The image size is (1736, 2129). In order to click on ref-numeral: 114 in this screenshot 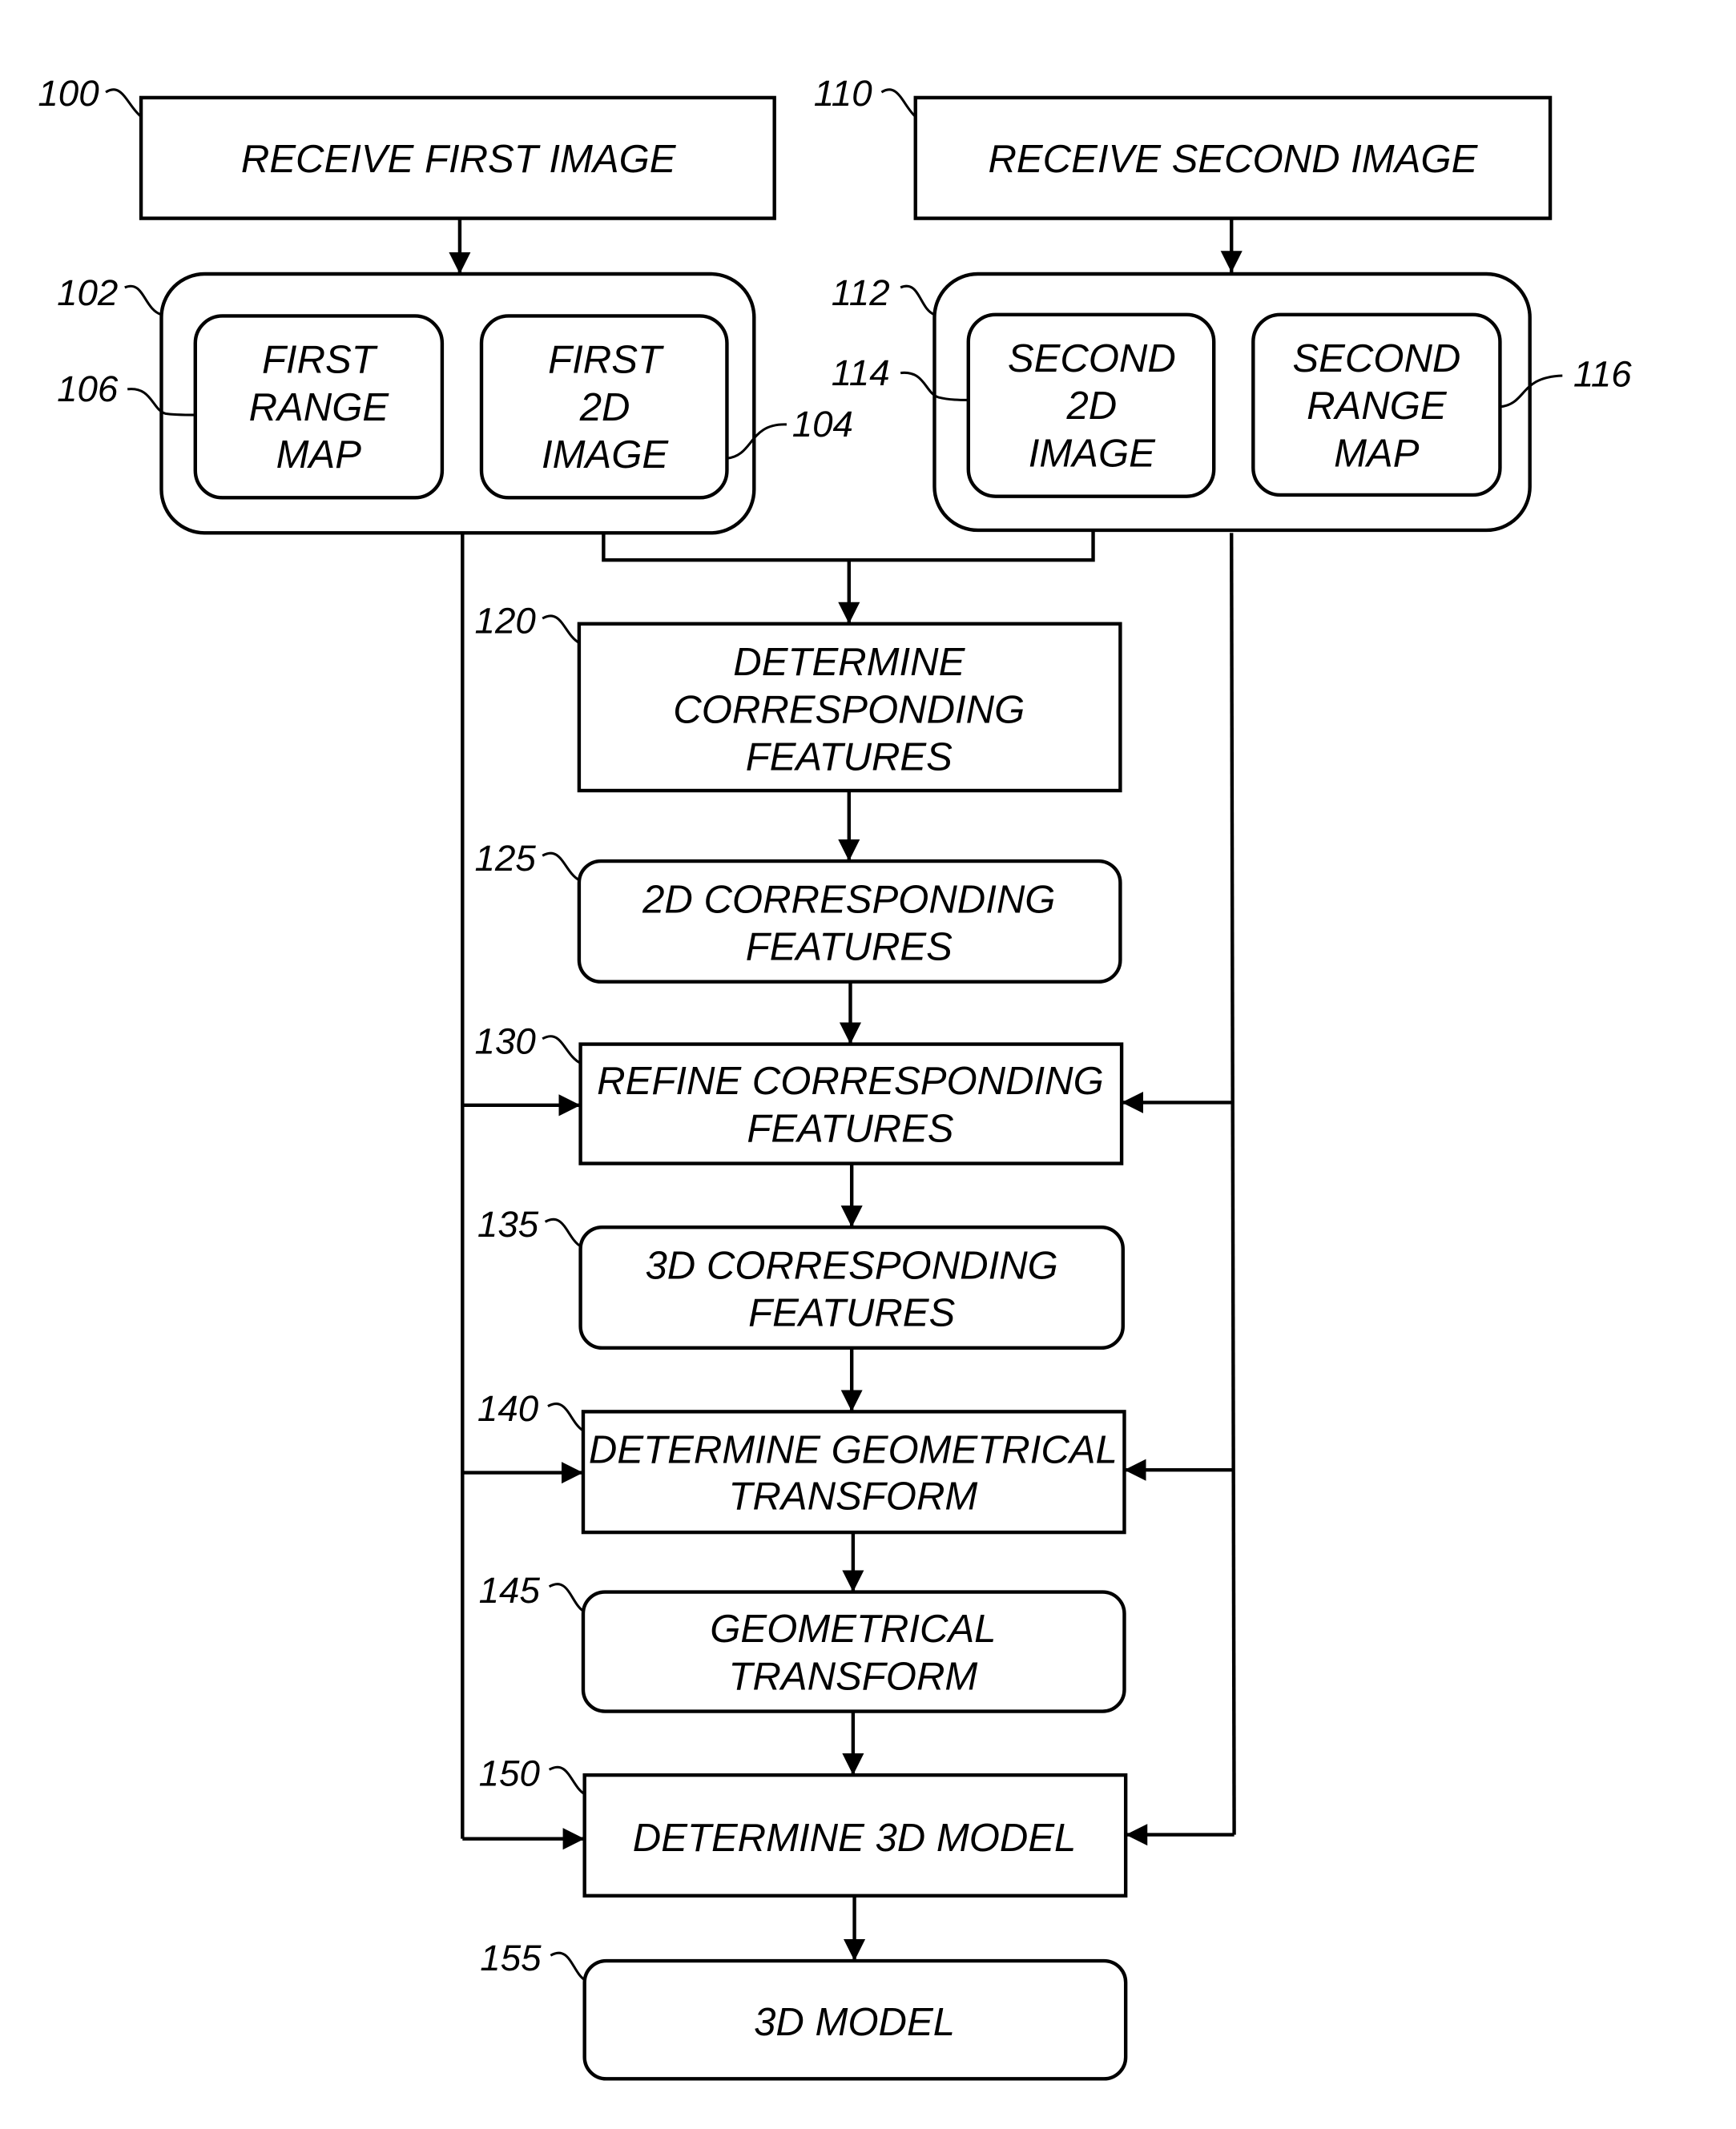, I will do `click(861, 372)`.